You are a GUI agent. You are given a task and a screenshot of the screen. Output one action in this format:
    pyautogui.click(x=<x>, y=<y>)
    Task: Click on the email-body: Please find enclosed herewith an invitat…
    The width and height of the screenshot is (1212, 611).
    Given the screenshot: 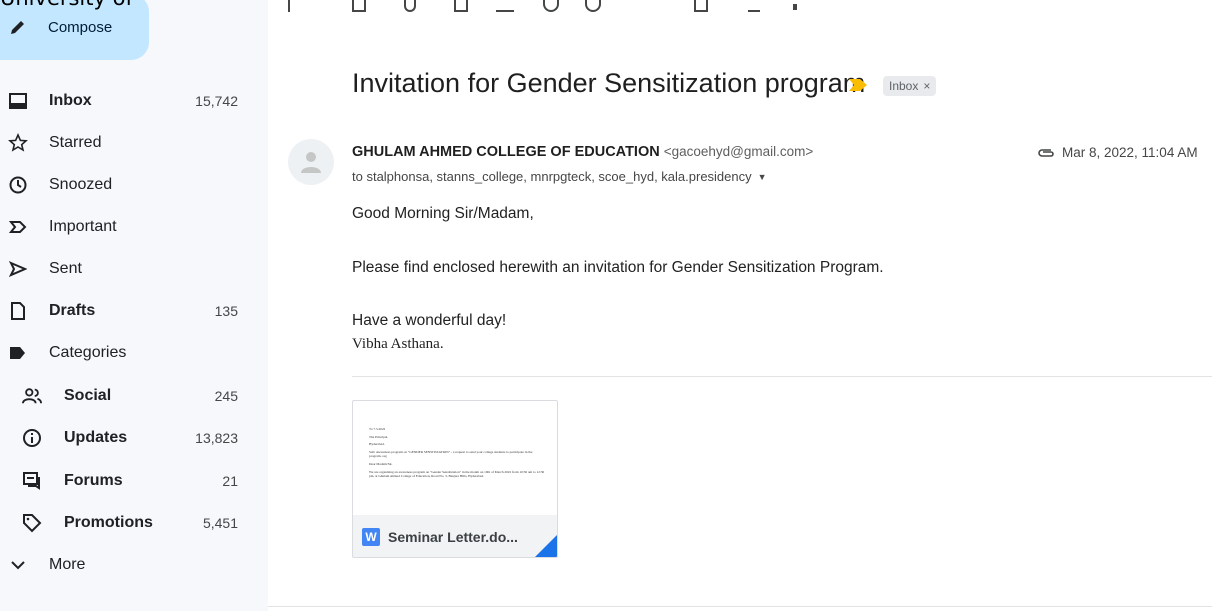 What is the action you would take?
    pyautogui.click(x=618, y=267)
    